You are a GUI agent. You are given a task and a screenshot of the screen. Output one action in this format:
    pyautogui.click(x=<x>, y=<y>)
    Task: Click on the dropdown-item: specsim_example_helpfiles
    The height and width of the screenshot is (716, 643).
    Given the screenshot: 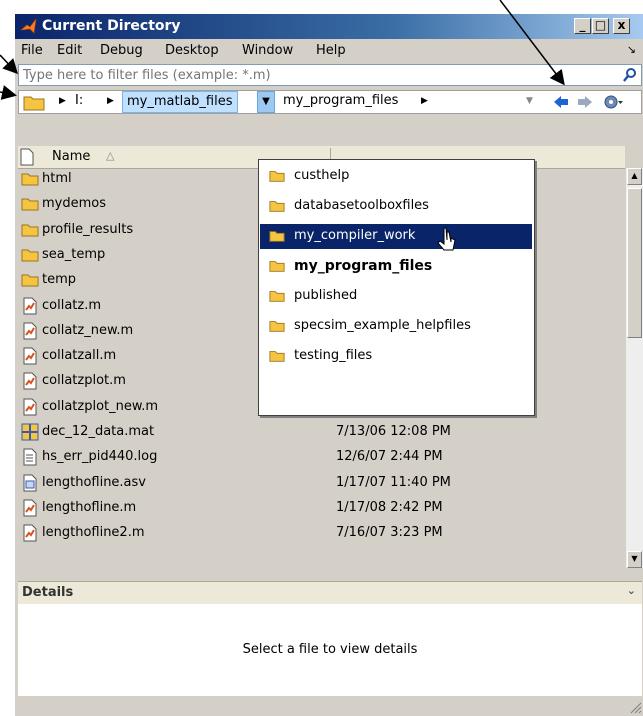 What is the action you would take?
    pyautogui.click(x=396, y=326)
    